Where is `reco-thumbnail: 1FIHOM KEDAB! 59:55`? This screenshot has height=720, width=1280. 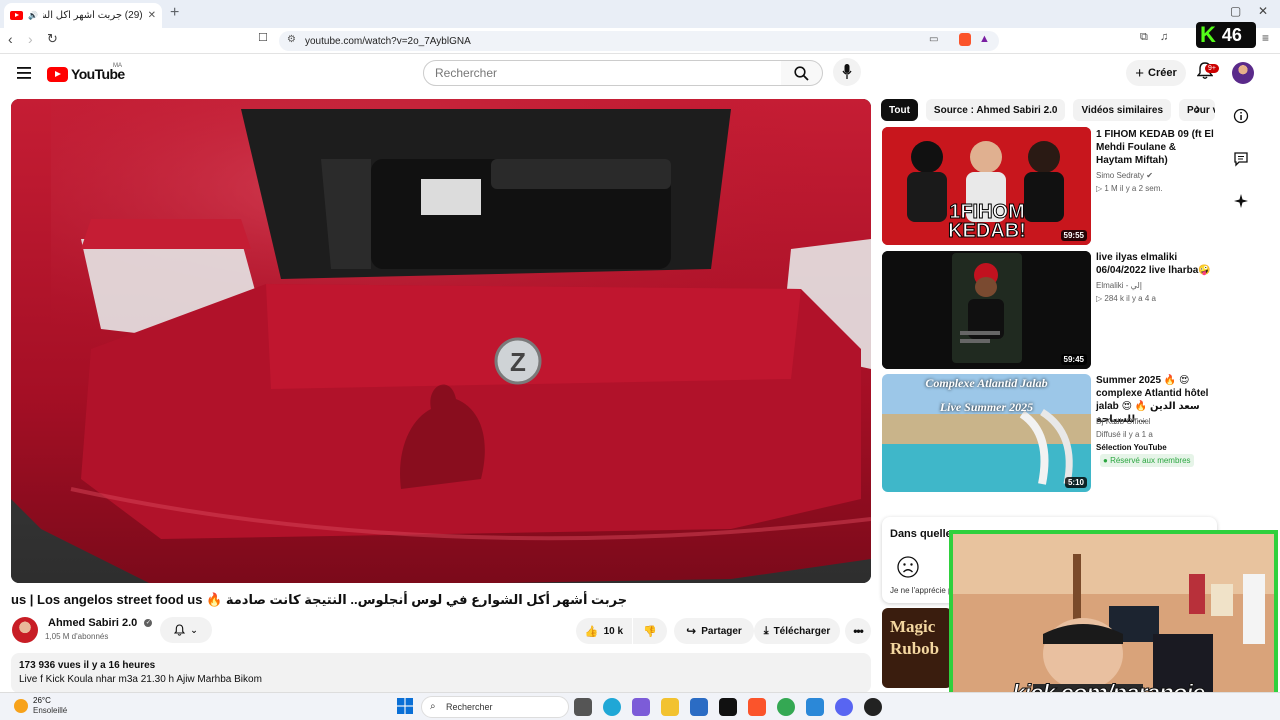
reco-thumbnail: 1FIHOM KEDAB! 59:55 is located at coordinates (986, 186).